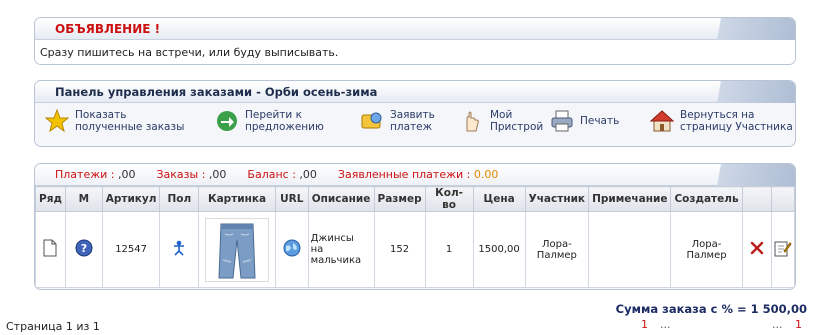 The image size is (821, 335). I want to click on row-doc-cell, so click(50, 249).